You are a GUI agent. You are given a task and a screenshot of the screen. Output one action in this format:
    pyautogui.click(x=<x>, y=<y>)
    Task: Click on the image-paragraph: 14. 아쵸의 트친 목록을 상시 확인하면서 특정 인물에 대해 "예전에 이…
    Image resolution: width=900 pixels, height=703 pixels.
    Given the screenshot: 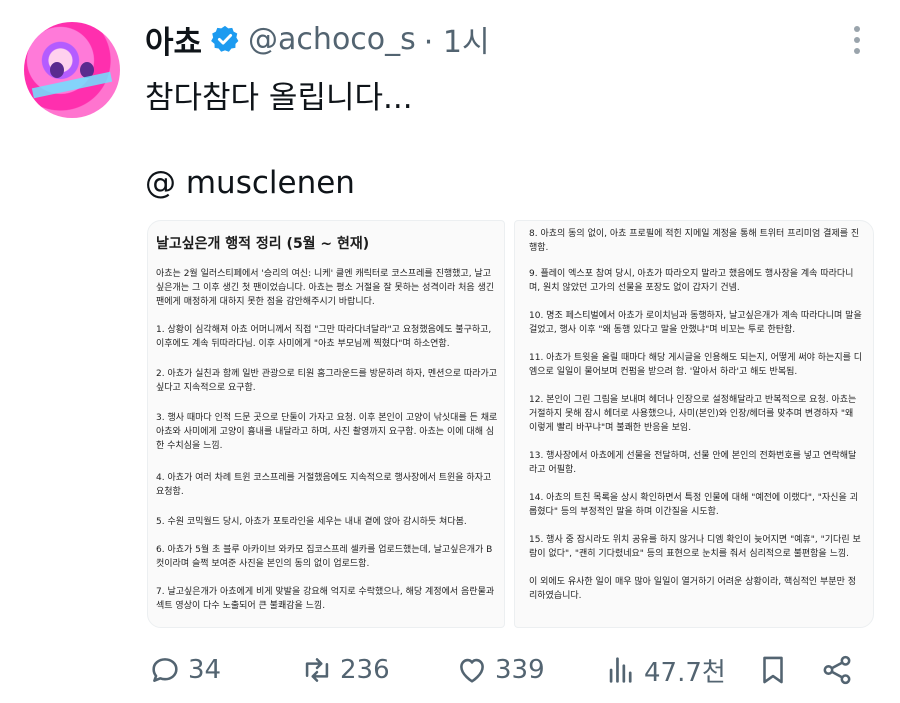 What is the action you would take?
    pyautogui.click(x=693, y=505)
    